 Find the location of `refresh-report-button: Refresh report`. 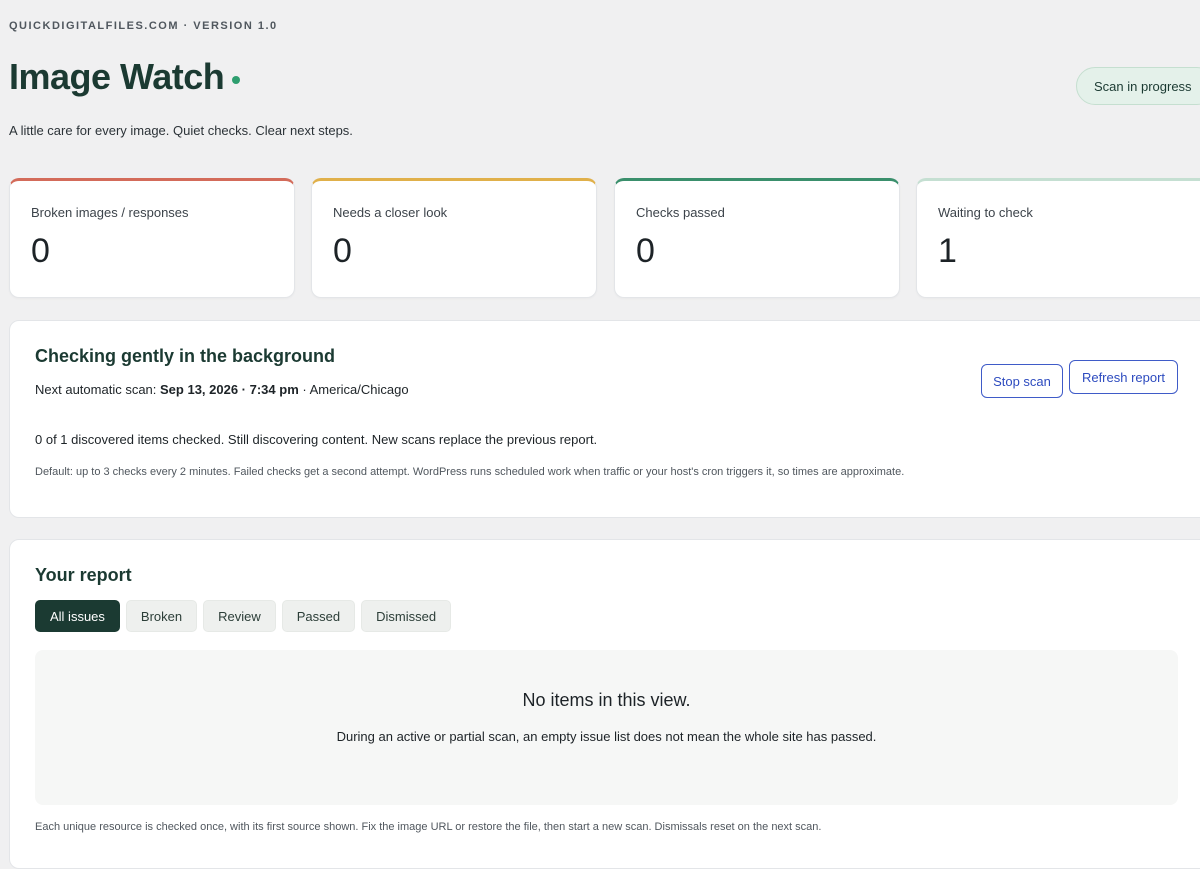

refresh-report-button: Refresh report is located at coordinates (1123, 377).